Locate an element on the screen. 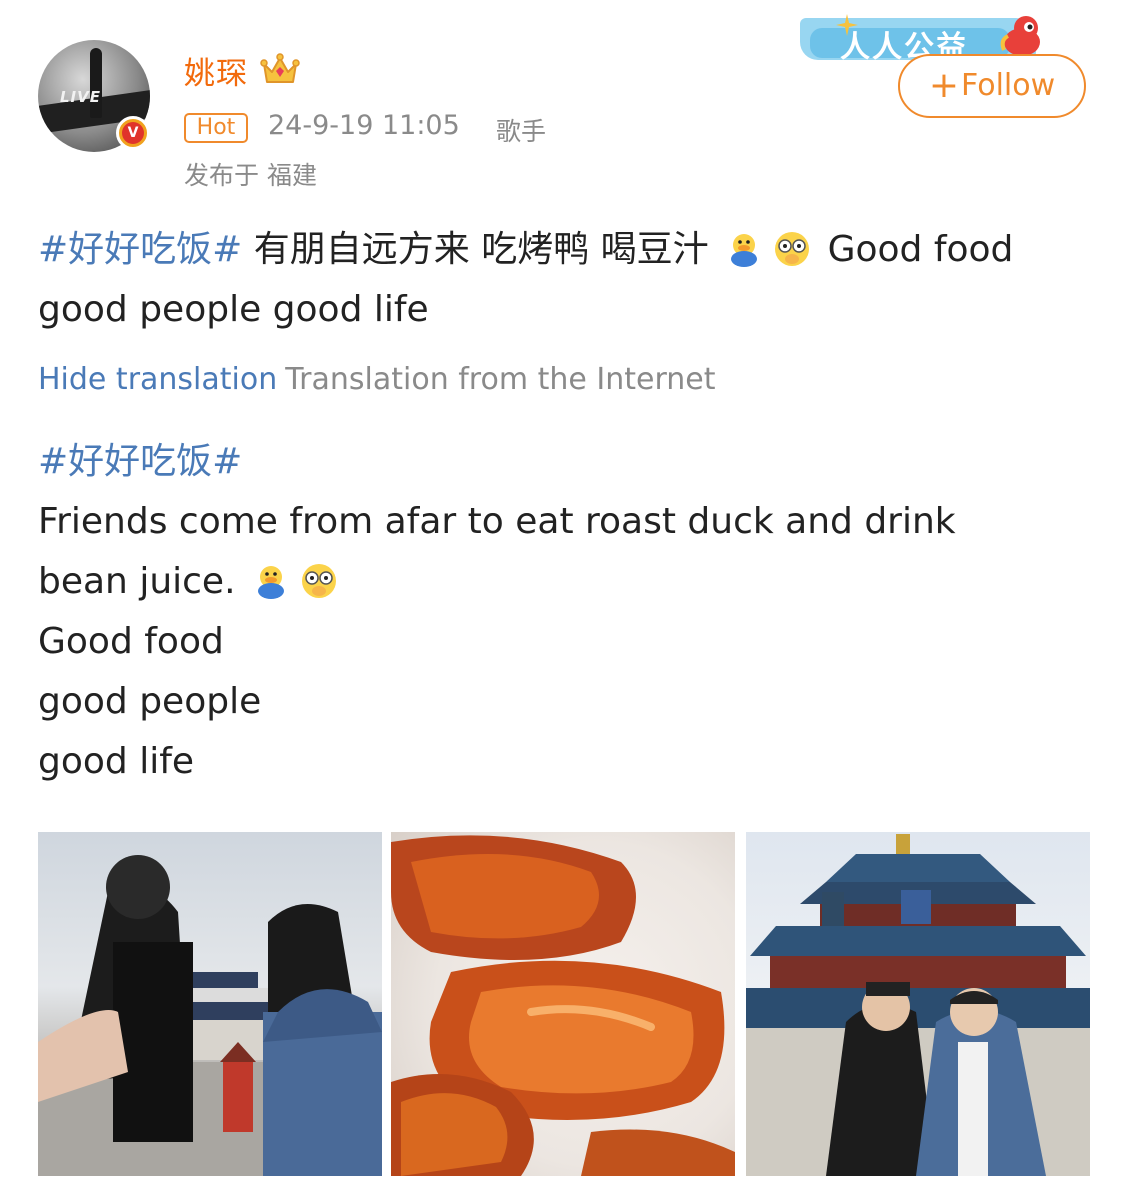  translated-line-2-row: bean juice. is located at coordinates (568, 582).